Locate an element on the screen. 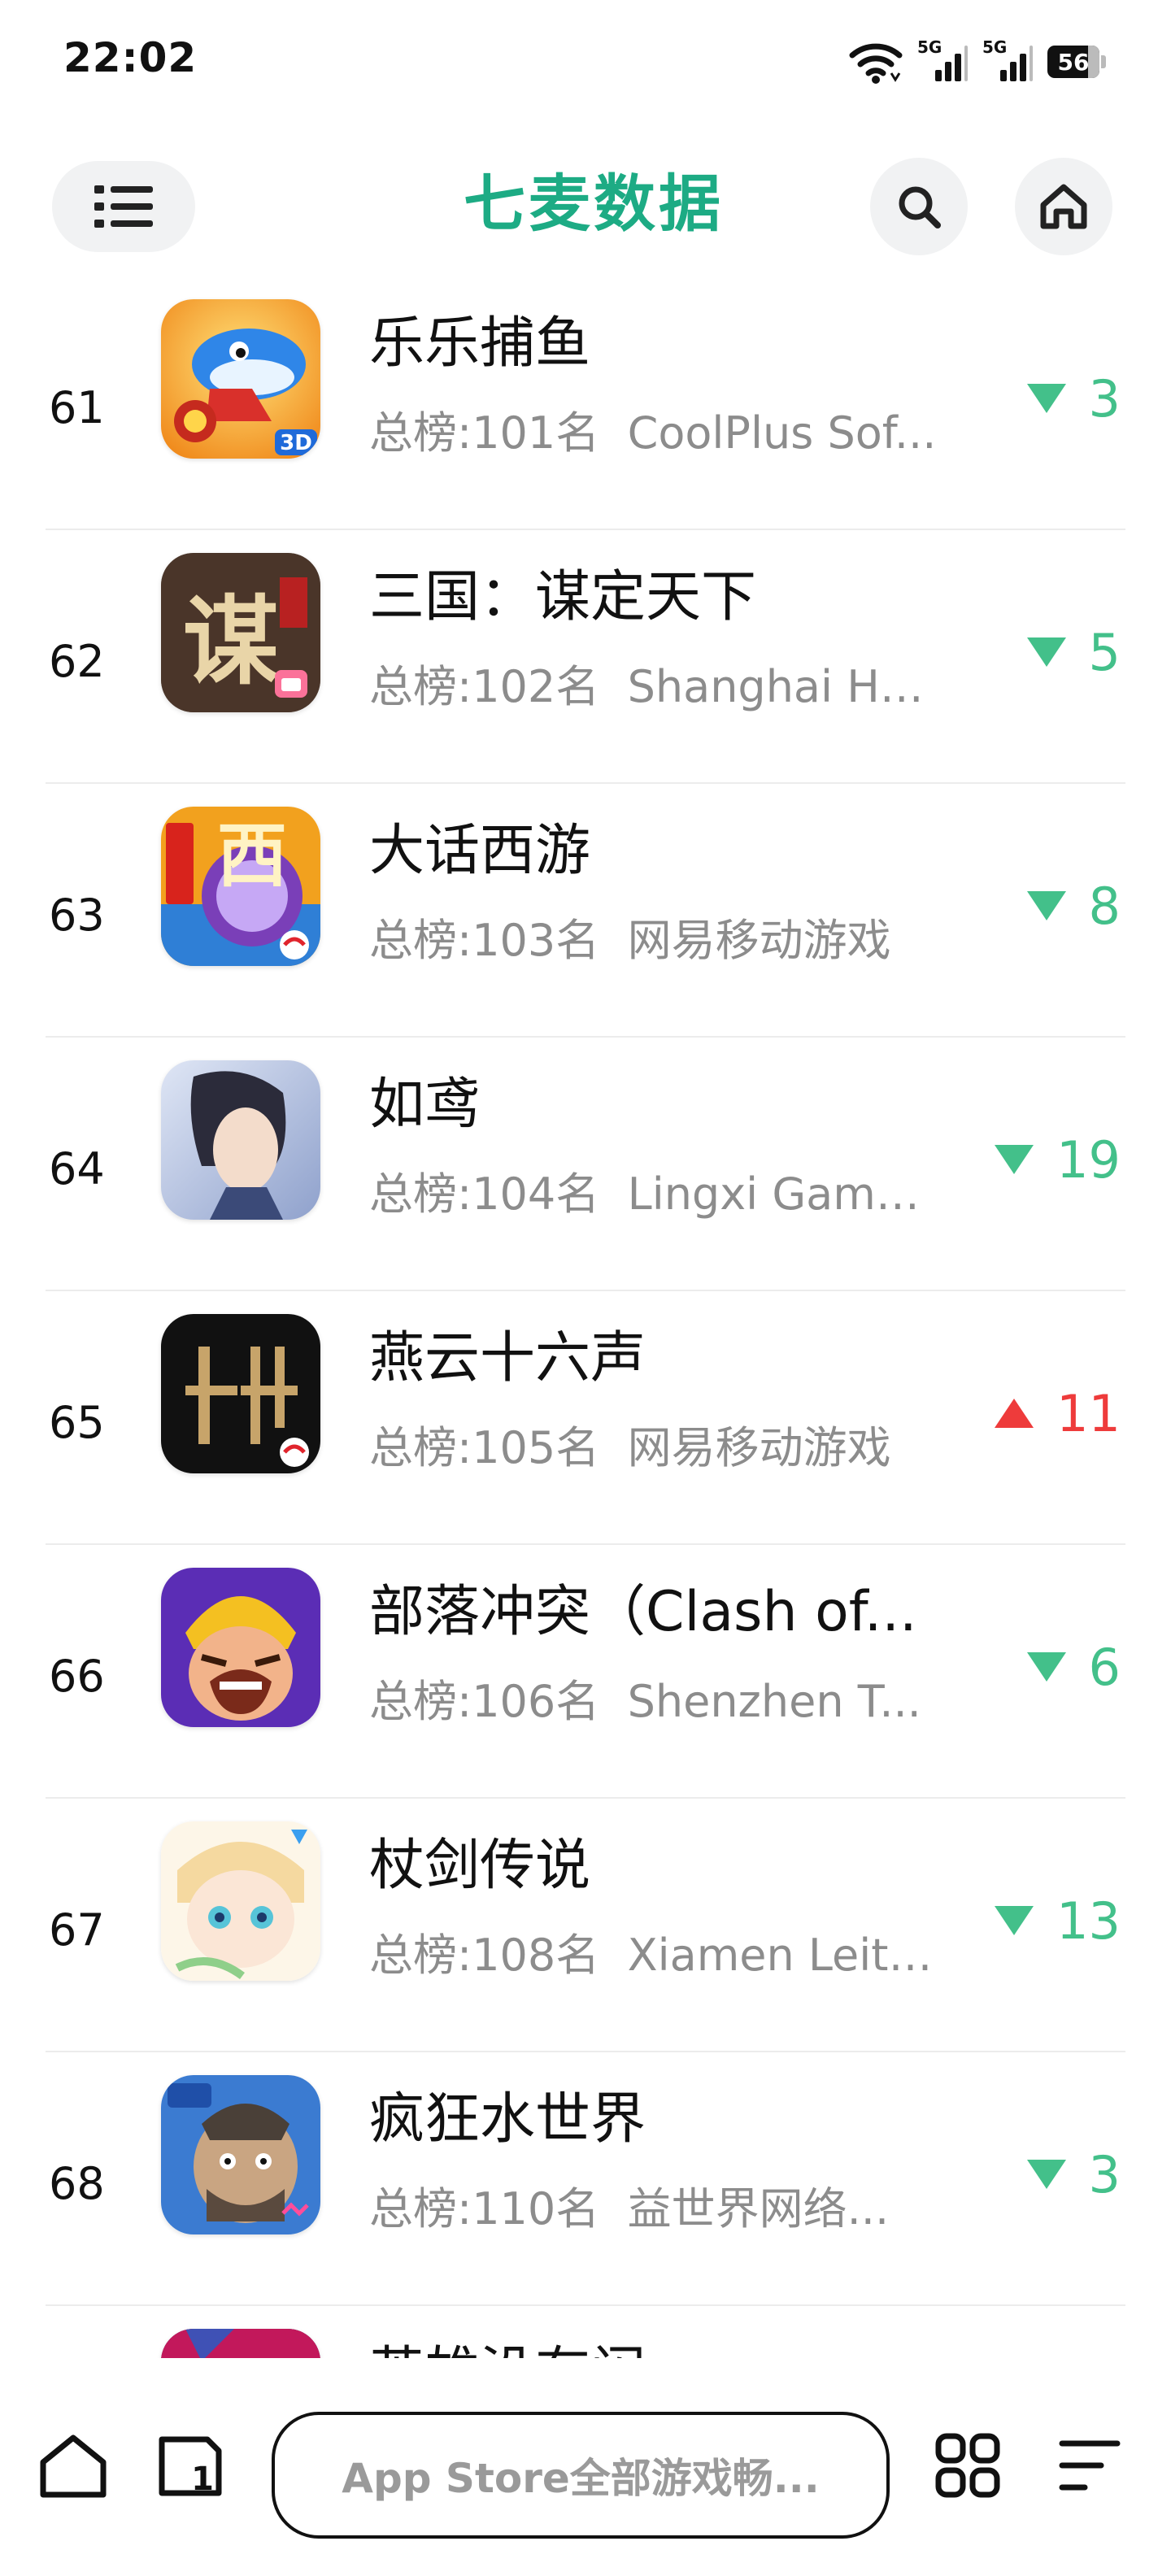  apps-grid-icon is located at coordinates (968, 2466).